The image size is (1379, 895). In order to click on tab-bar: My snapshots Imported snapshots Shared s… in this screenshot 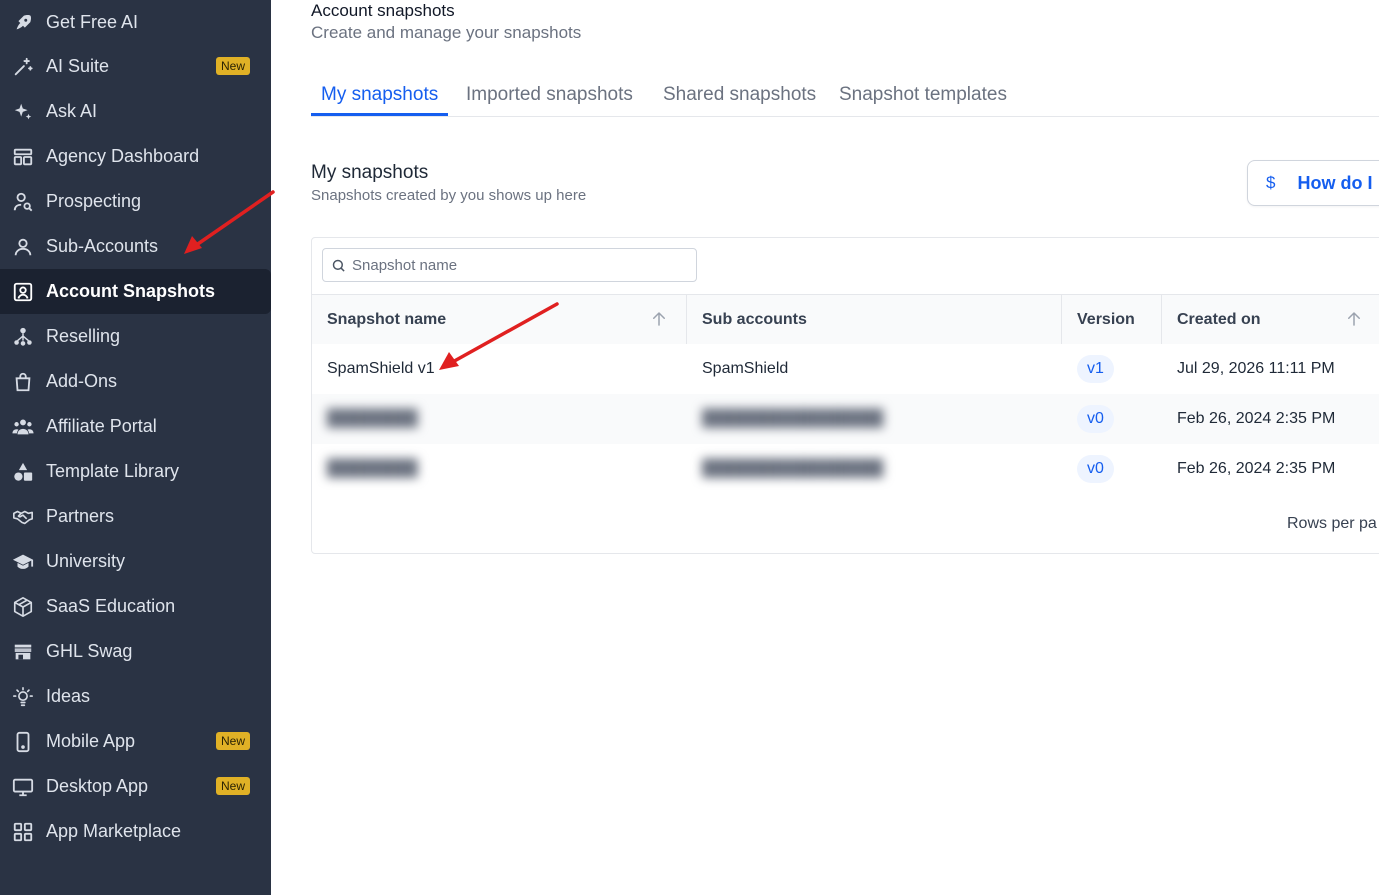, I will do `click(845, 97)`.